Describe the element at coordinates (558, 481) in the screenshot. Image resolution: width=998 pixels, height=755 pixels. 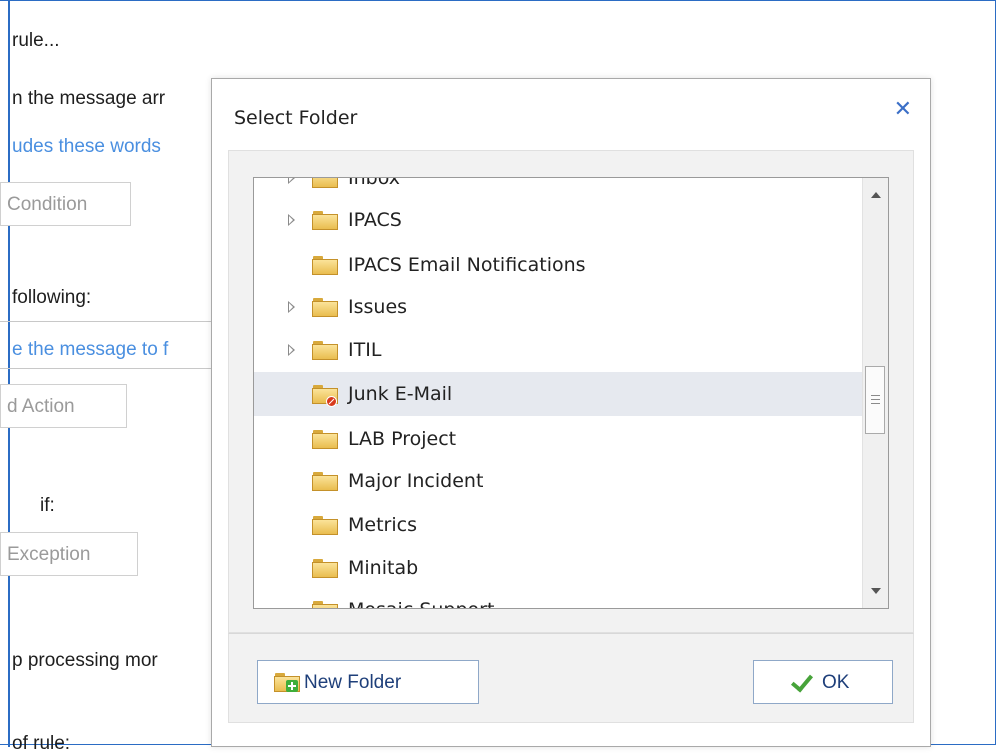
I see `tree-item-major-incident: Major Incident` at that location.